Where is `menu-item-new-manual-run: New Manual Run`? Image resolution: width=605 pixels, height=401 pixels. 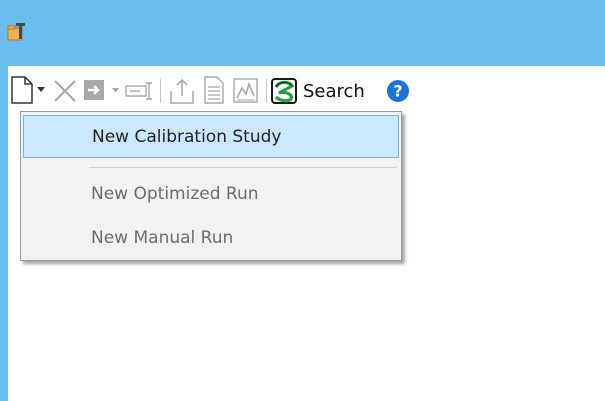 menu-item-new-manual-run: New Manual Run is located at coordinates (211, 237).